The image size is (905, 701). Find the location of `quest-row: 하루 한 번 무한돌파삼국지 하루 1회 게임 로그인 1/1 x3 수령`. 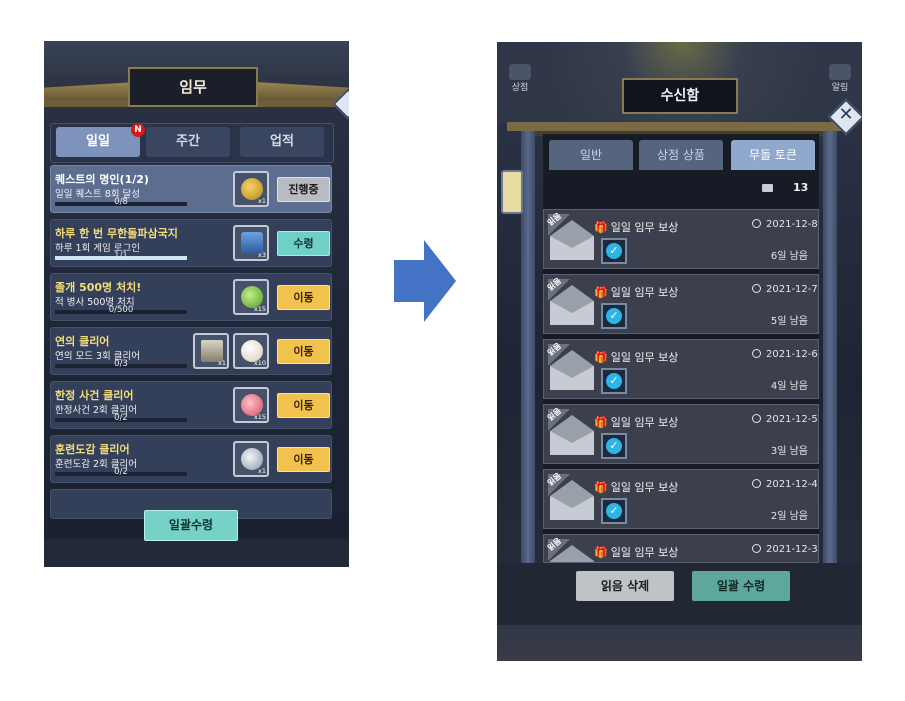

quest-row: 하루 한 번 무한돌파삼국지 하루 1회 게임 로그인 1/1 x3 수령 is located at coordinates (191, 243).